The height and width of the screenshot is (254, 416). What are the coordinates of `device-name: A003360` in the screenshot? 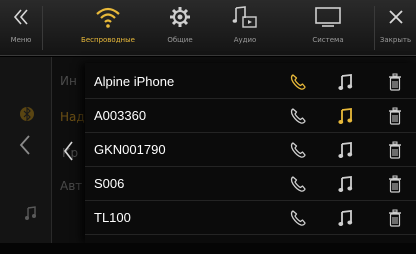 It's located at (120, 115).